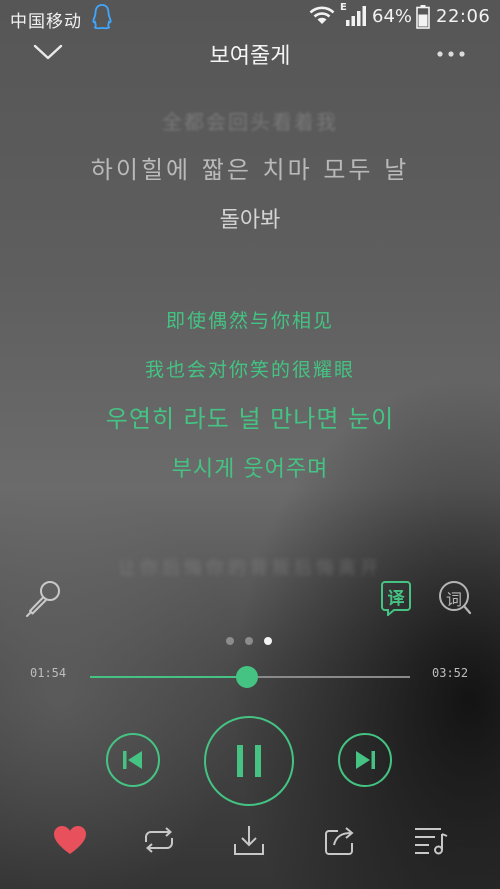 Image resolution: width=500 pixels, height=889 pixels. I want to click on page-indicator, so click(249, 641).